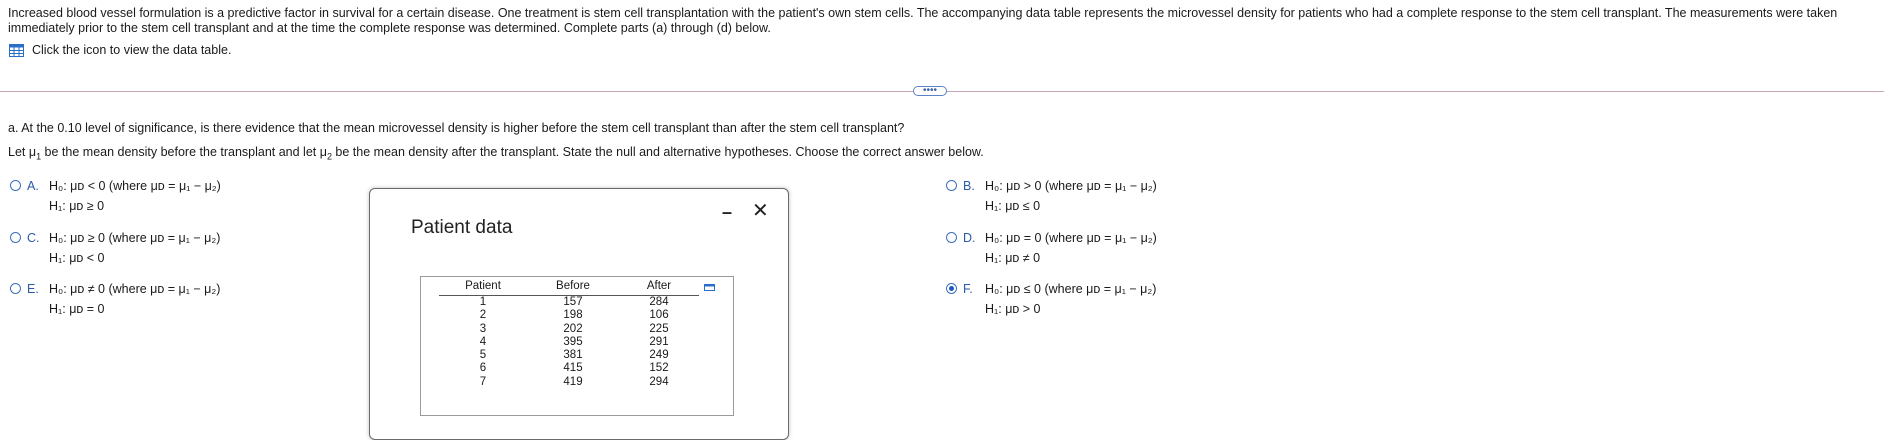 The width and height of the screenshot is (1884, 440). Describe the element at coordinates (573, 287) in the screenshot. I see `column-header-before: Before` at that location.